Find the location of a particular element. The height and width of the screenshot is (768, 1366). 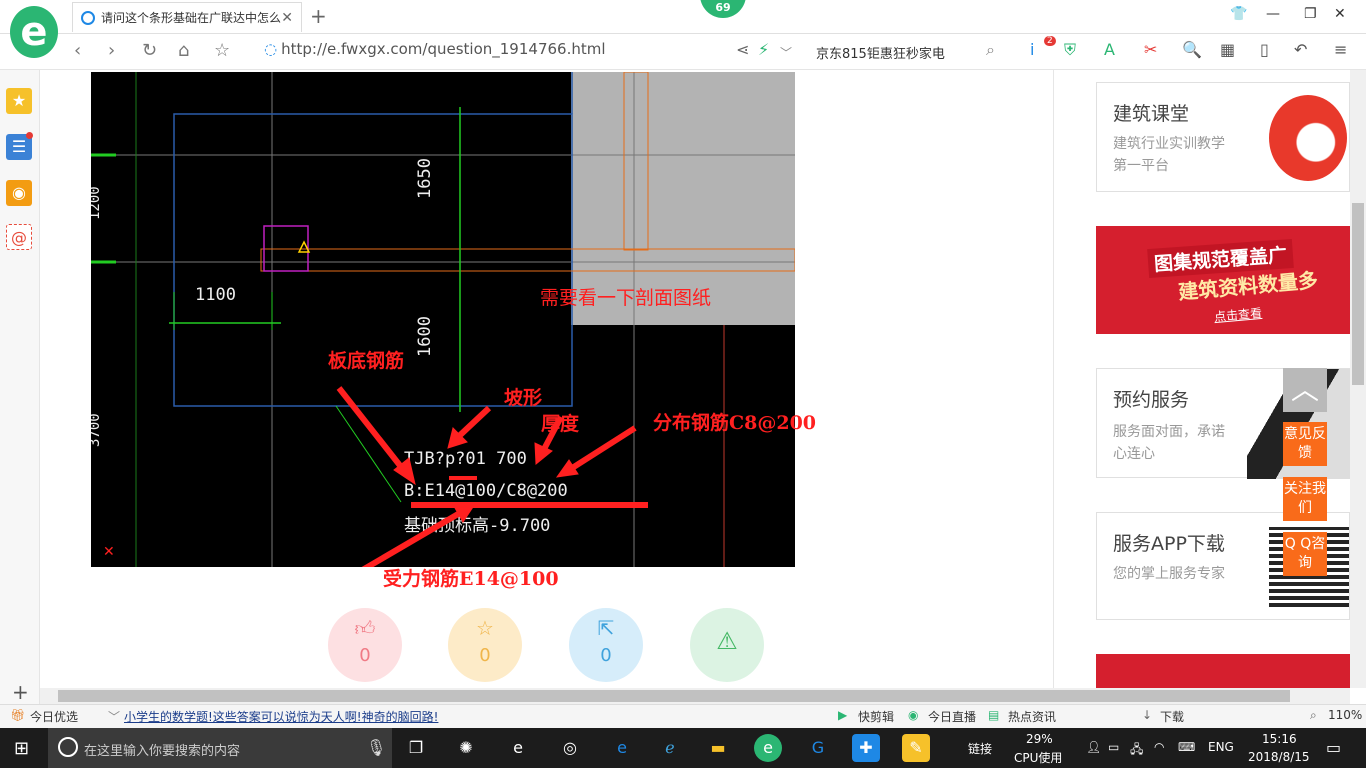

hot-news-link: 热点资讯 is located at coordinates (1032, 716).